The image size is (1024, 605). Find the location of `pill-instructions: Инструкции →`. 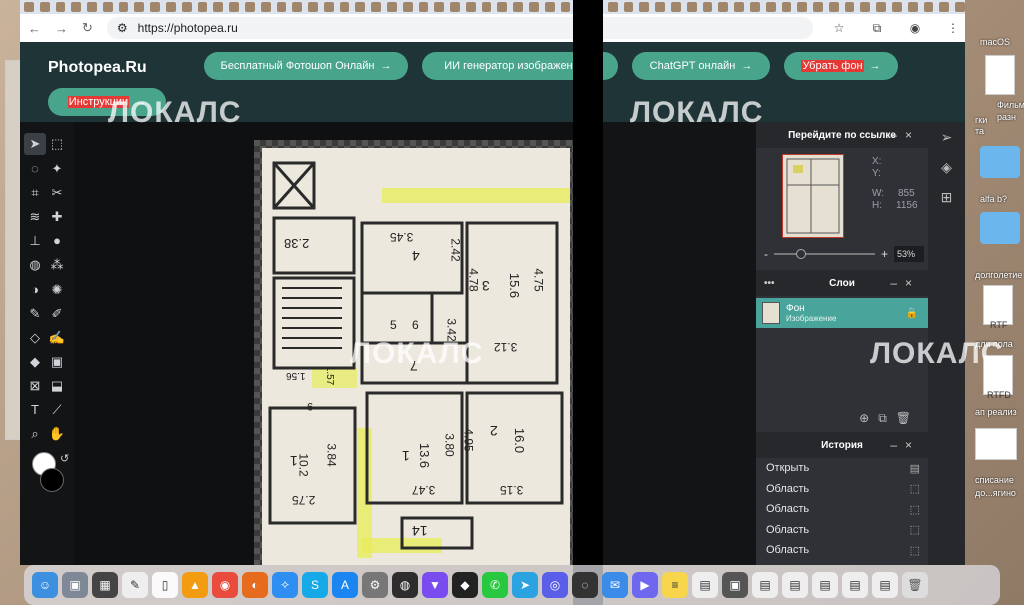

pill-instructions: Инструкции → is located at coordinates (107, 102).